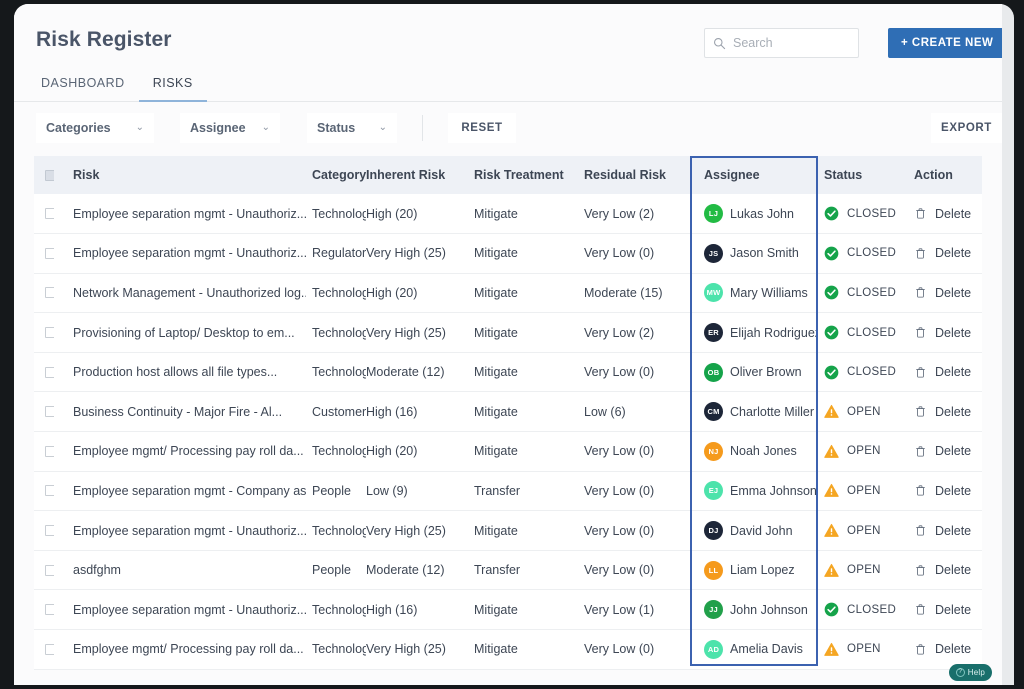 The height and width of the screenshot is (689, 1024). I want to click on cell-assignee: JJ John Johnson, so click(754, 610).